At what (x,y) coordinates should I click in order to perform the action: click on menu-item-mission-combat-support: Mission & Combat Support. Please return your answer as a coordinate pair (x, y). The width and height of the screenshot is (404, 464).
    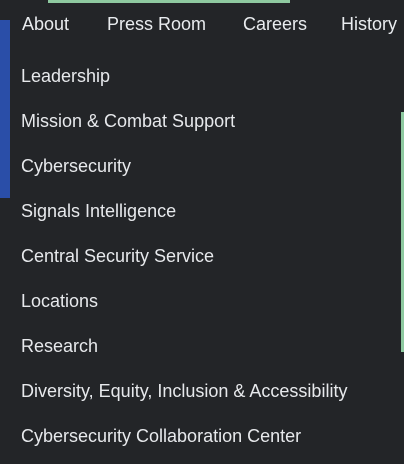
    Looking at the image, I should click on (202, 121).